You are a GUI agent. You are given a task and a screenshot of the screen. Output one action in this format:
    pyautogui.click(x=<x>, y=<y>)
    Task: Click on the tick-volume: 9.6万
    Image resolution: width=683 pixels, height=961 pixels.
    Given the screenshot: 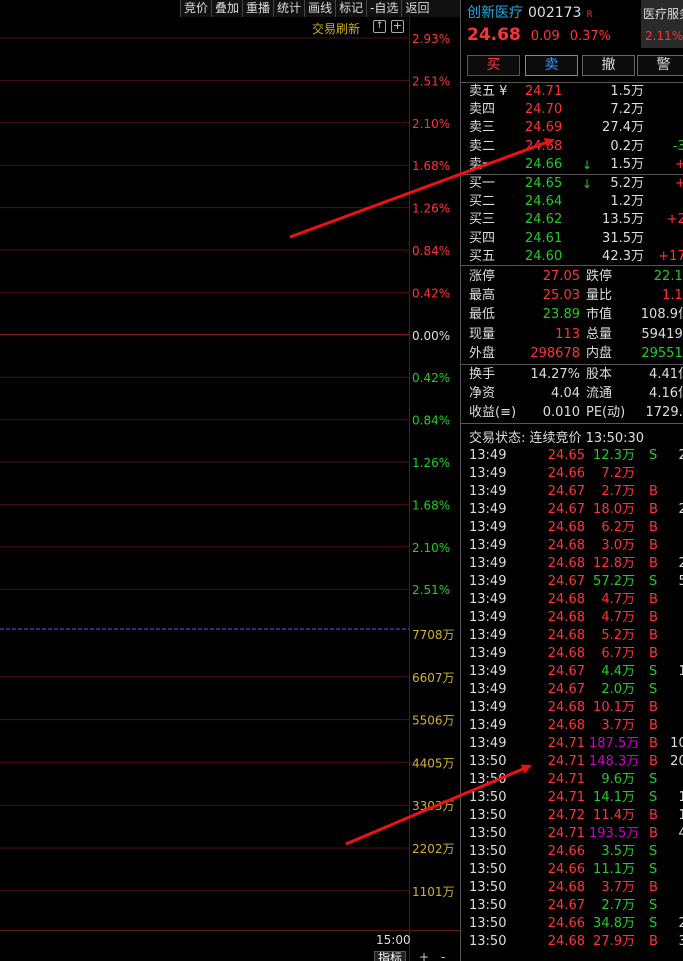 What is the action you would take?
    pyautogui.click(x=618, y=779)
    